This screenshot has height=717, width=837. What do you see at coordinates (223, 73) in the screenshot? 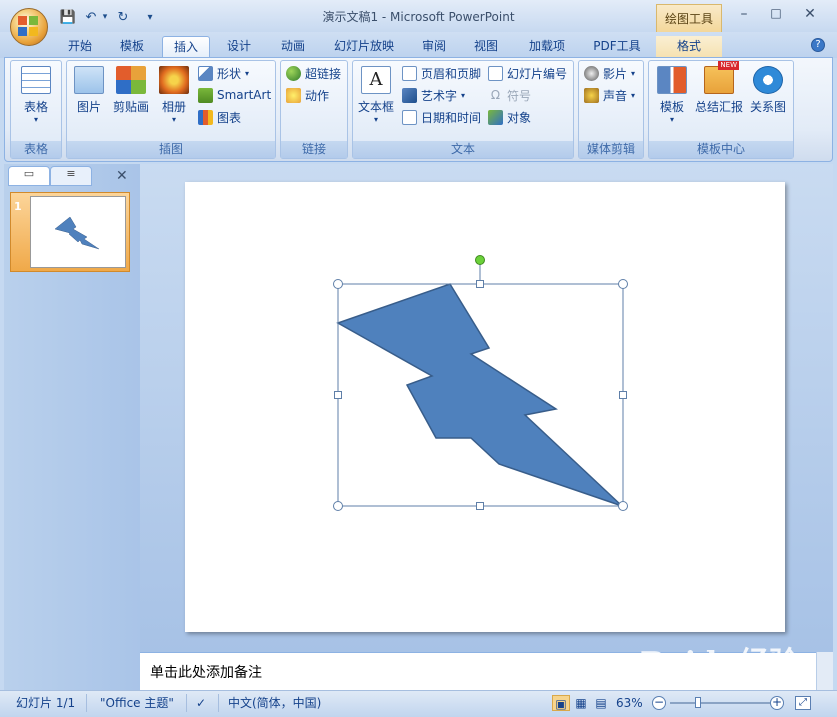
I see `shapes-button: 形状 ▾` at bounding box center [223, 73].